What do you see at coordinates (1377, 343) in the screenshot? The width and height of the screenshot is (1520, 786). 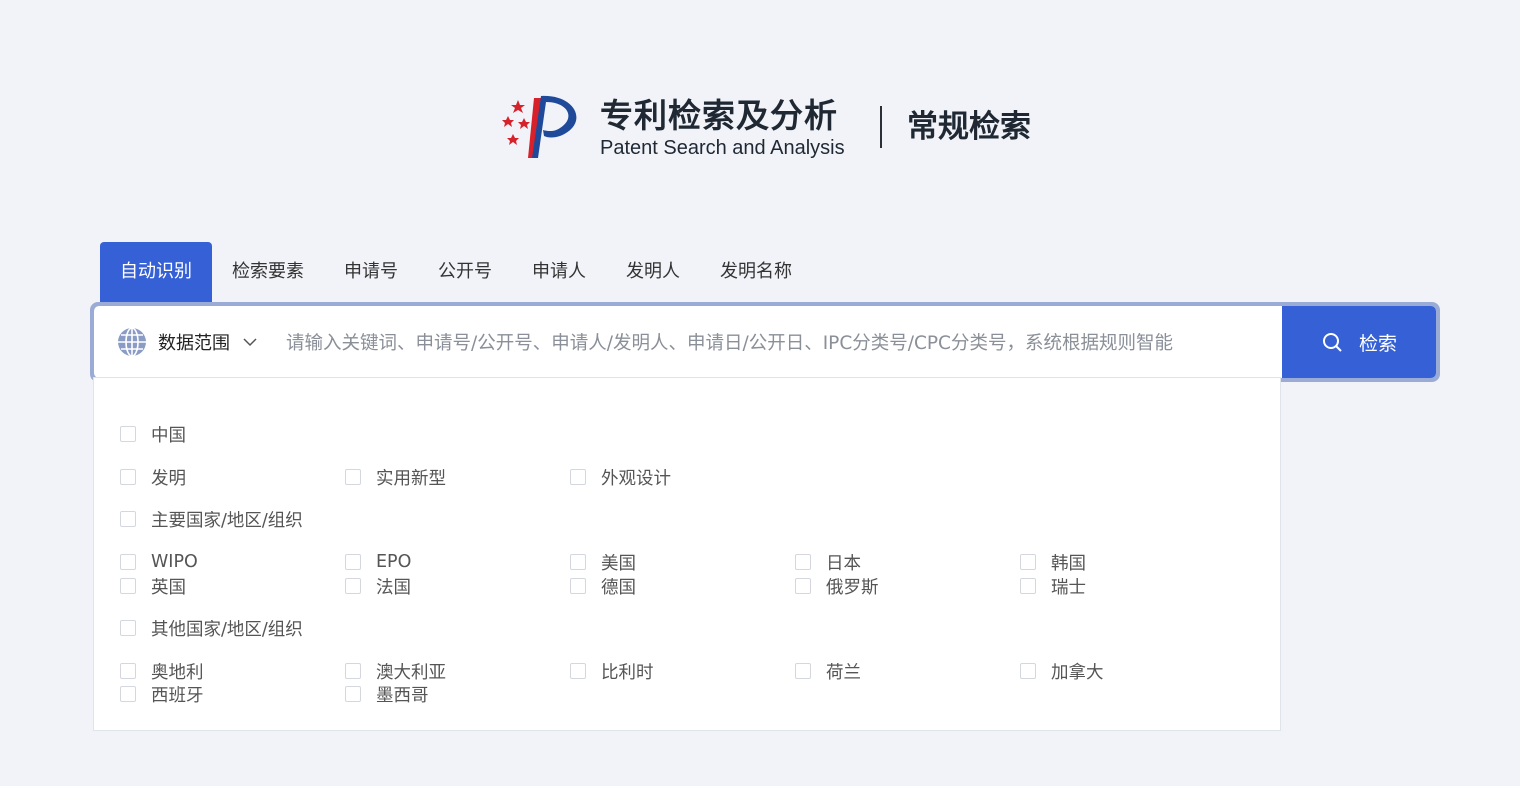 I see `search-button-label: 检索` at bounding box center [1377, 343].